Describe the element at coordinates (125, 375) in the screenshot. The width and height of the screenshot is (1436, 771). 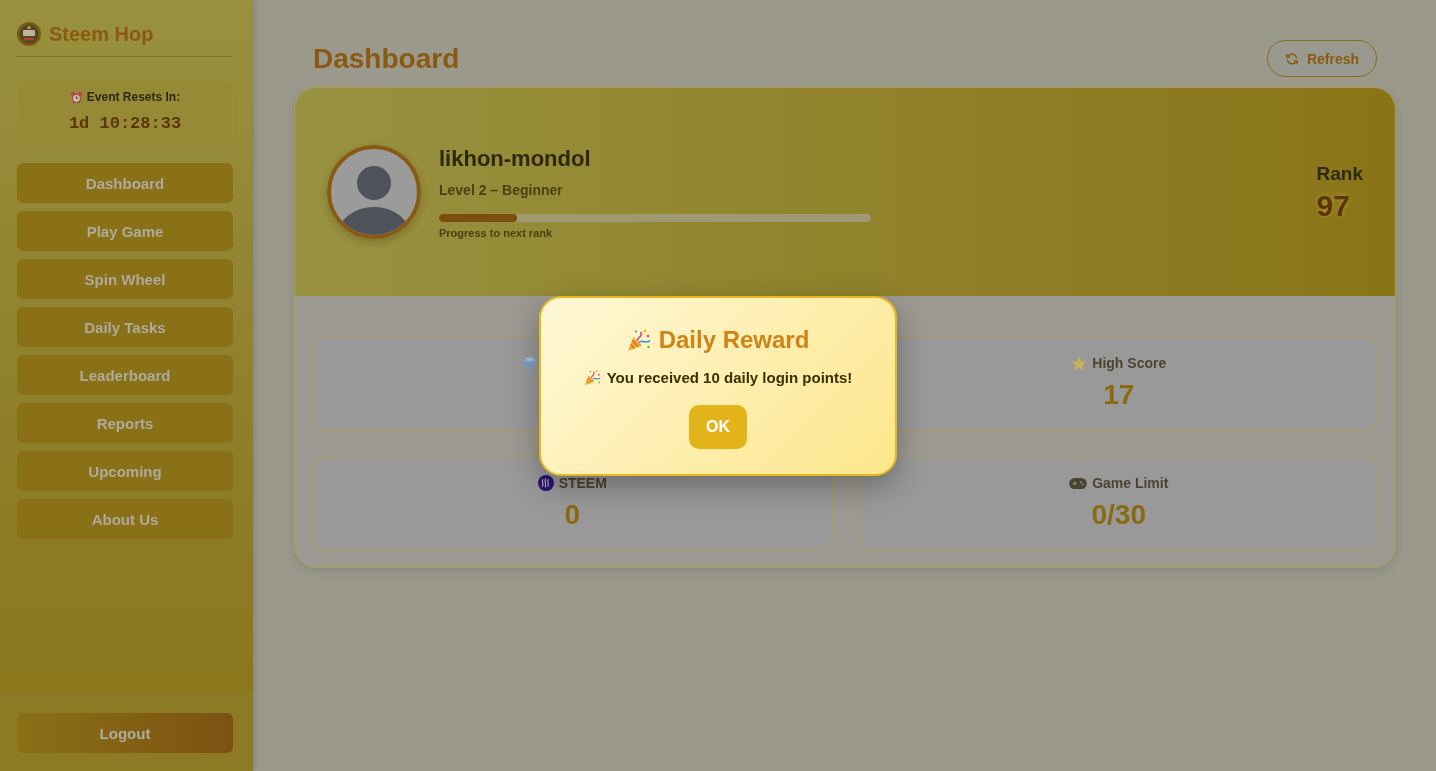
I see `sidebar-nav-button: Leaderboard` at that location.